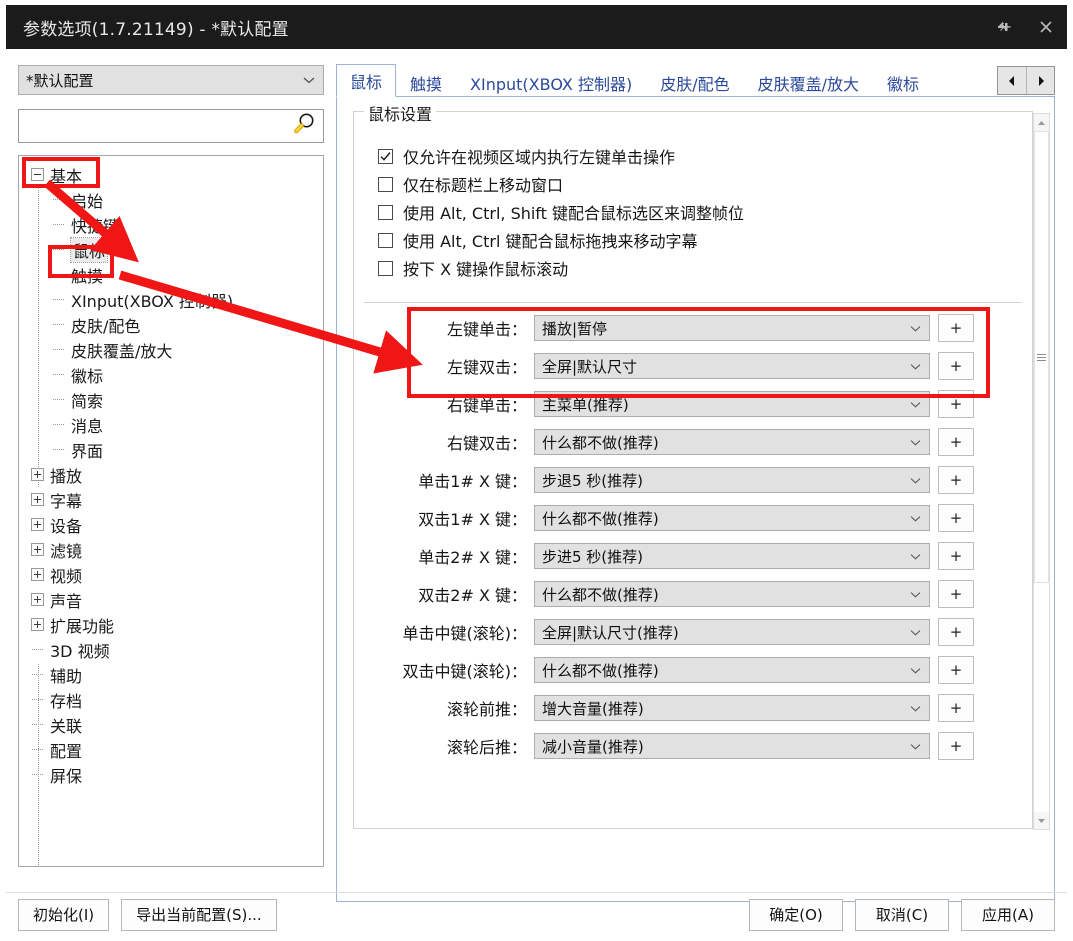  What do you see at coordinates (956, 404) in the screenshot?
I see `add-binding-button-2: +` at bounding box center [956, 404].